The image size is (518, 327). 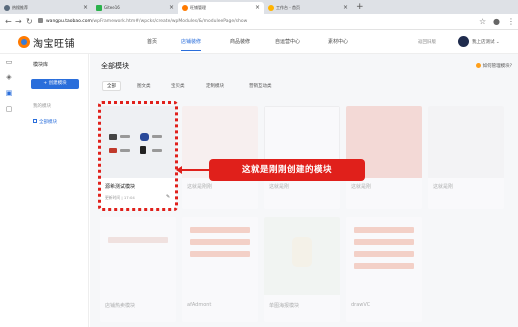 I want to click on avatar, so click(x=463, y=41).